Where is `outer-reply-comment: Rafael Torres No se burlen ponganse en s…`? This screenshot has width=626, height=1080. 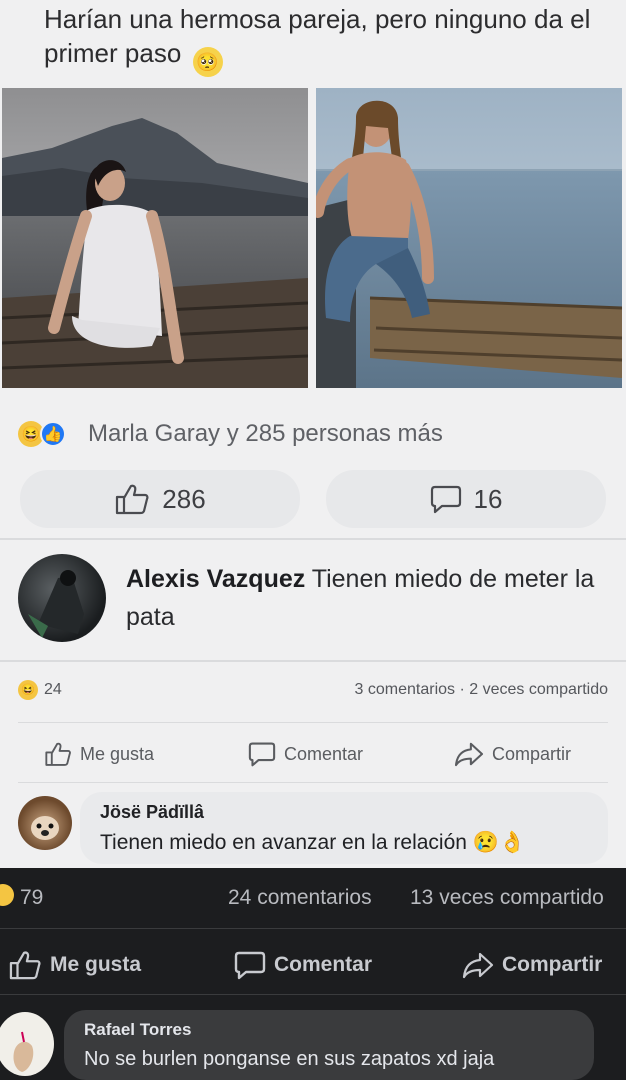
outer-reply-comment: Rafael Torres No se burlen ponganse en s… is located at coordinates (313, 1042).